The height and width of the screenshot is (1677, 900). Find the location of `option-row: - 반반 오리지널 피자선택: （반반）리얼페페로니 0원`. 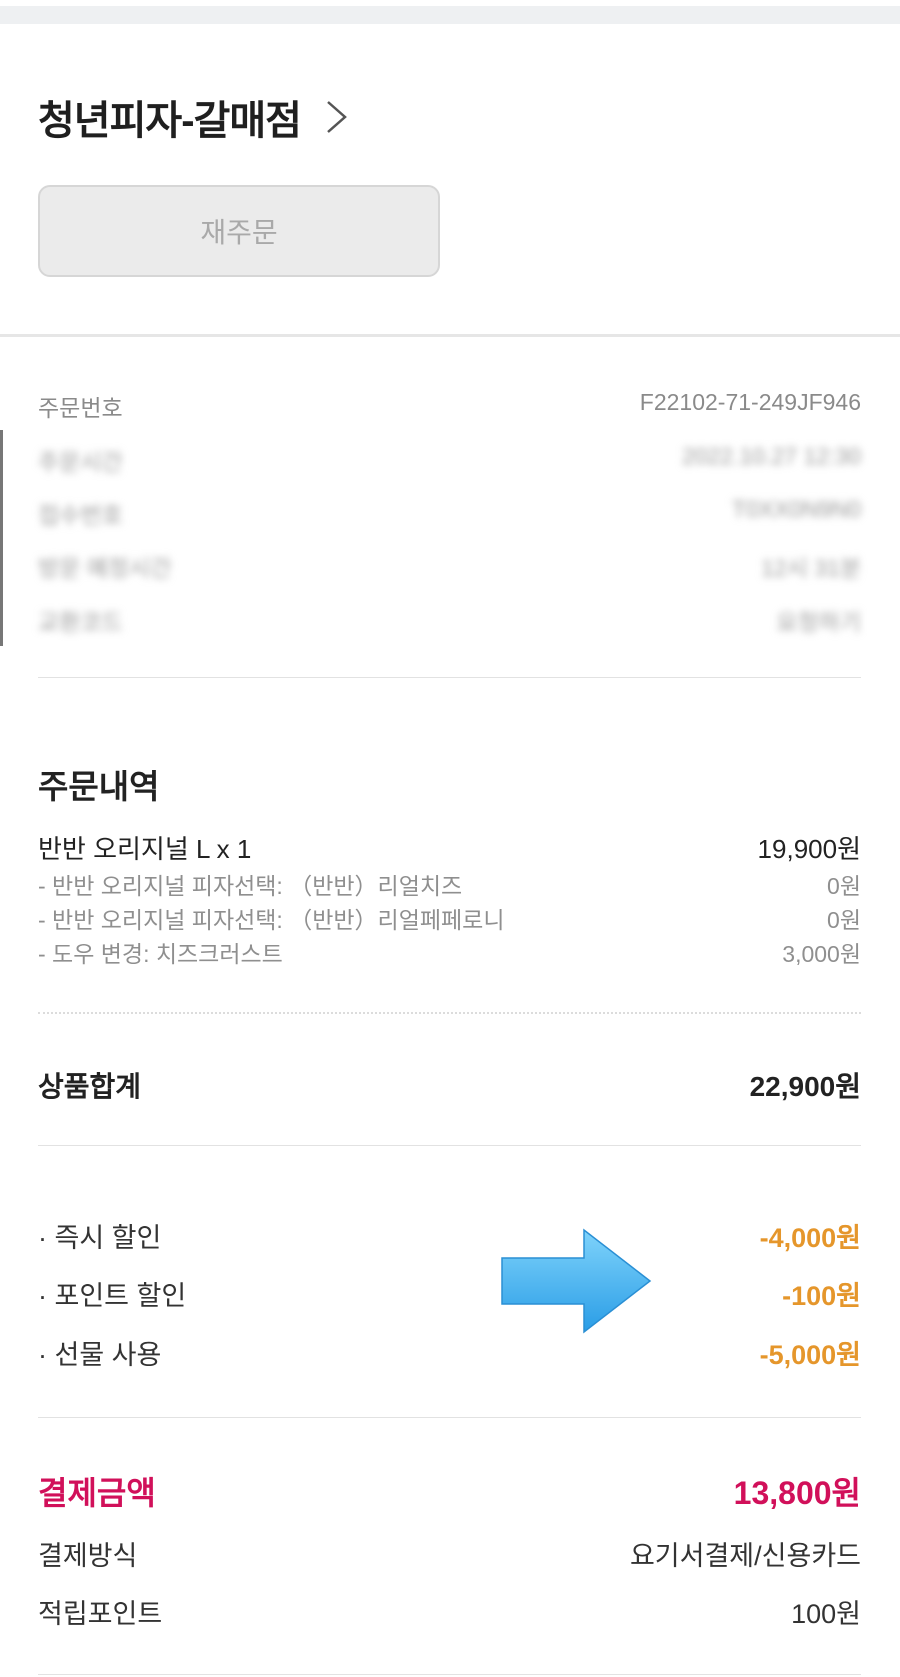

option-row: - 반반 오리지널 피자선택: （반반）리얼페페로니 0원 is located at coordinates (449, 918).